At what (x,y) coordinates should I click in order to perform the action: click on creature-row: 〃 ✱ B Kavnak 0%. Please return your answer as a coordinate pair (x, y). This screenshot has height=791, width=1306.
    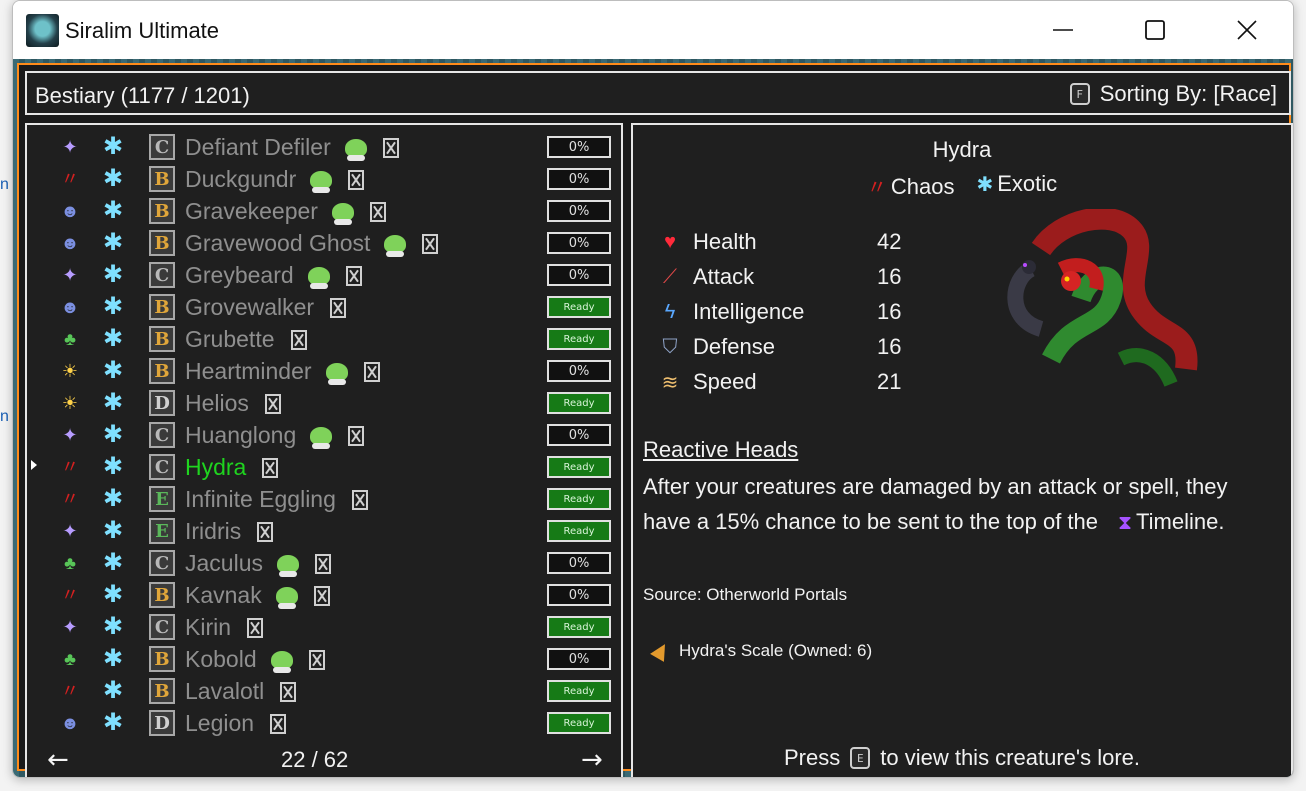
    Looking at the image, I should click on (324, 595).